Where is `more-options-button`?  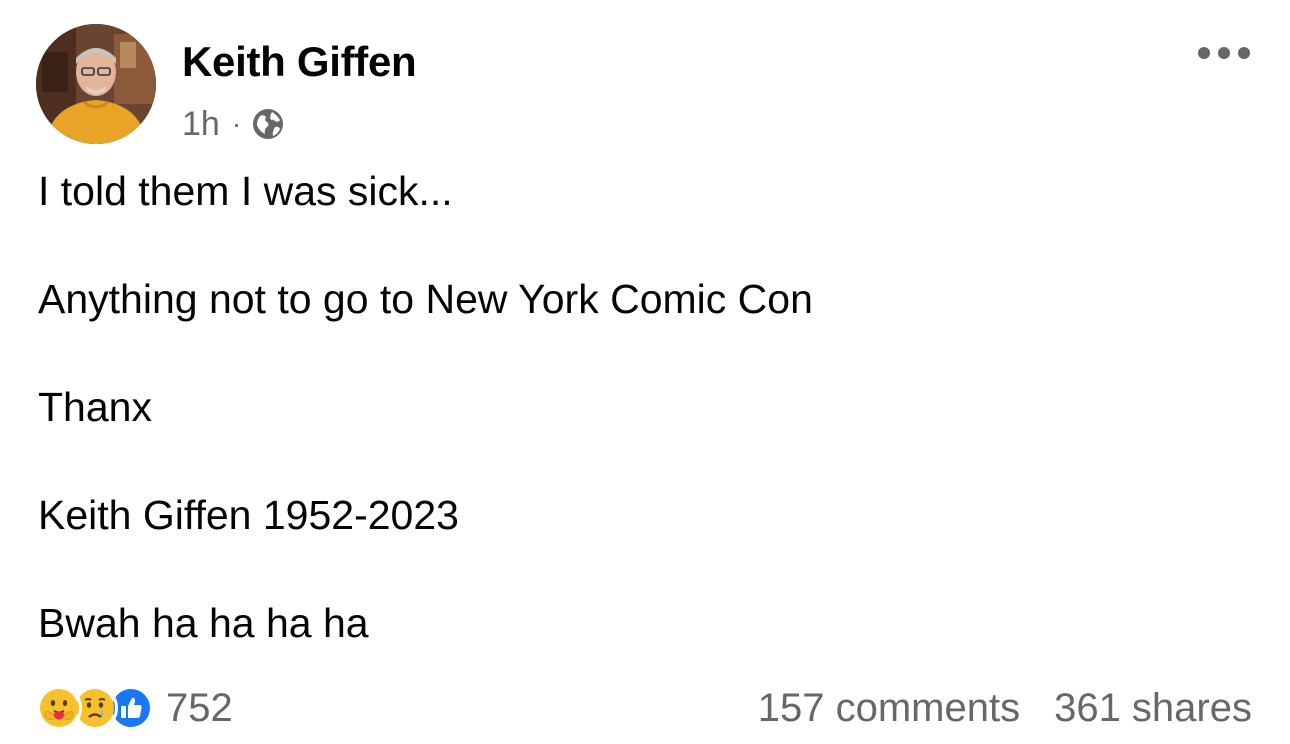 more-options-button is located at coordinates (1224, 53).